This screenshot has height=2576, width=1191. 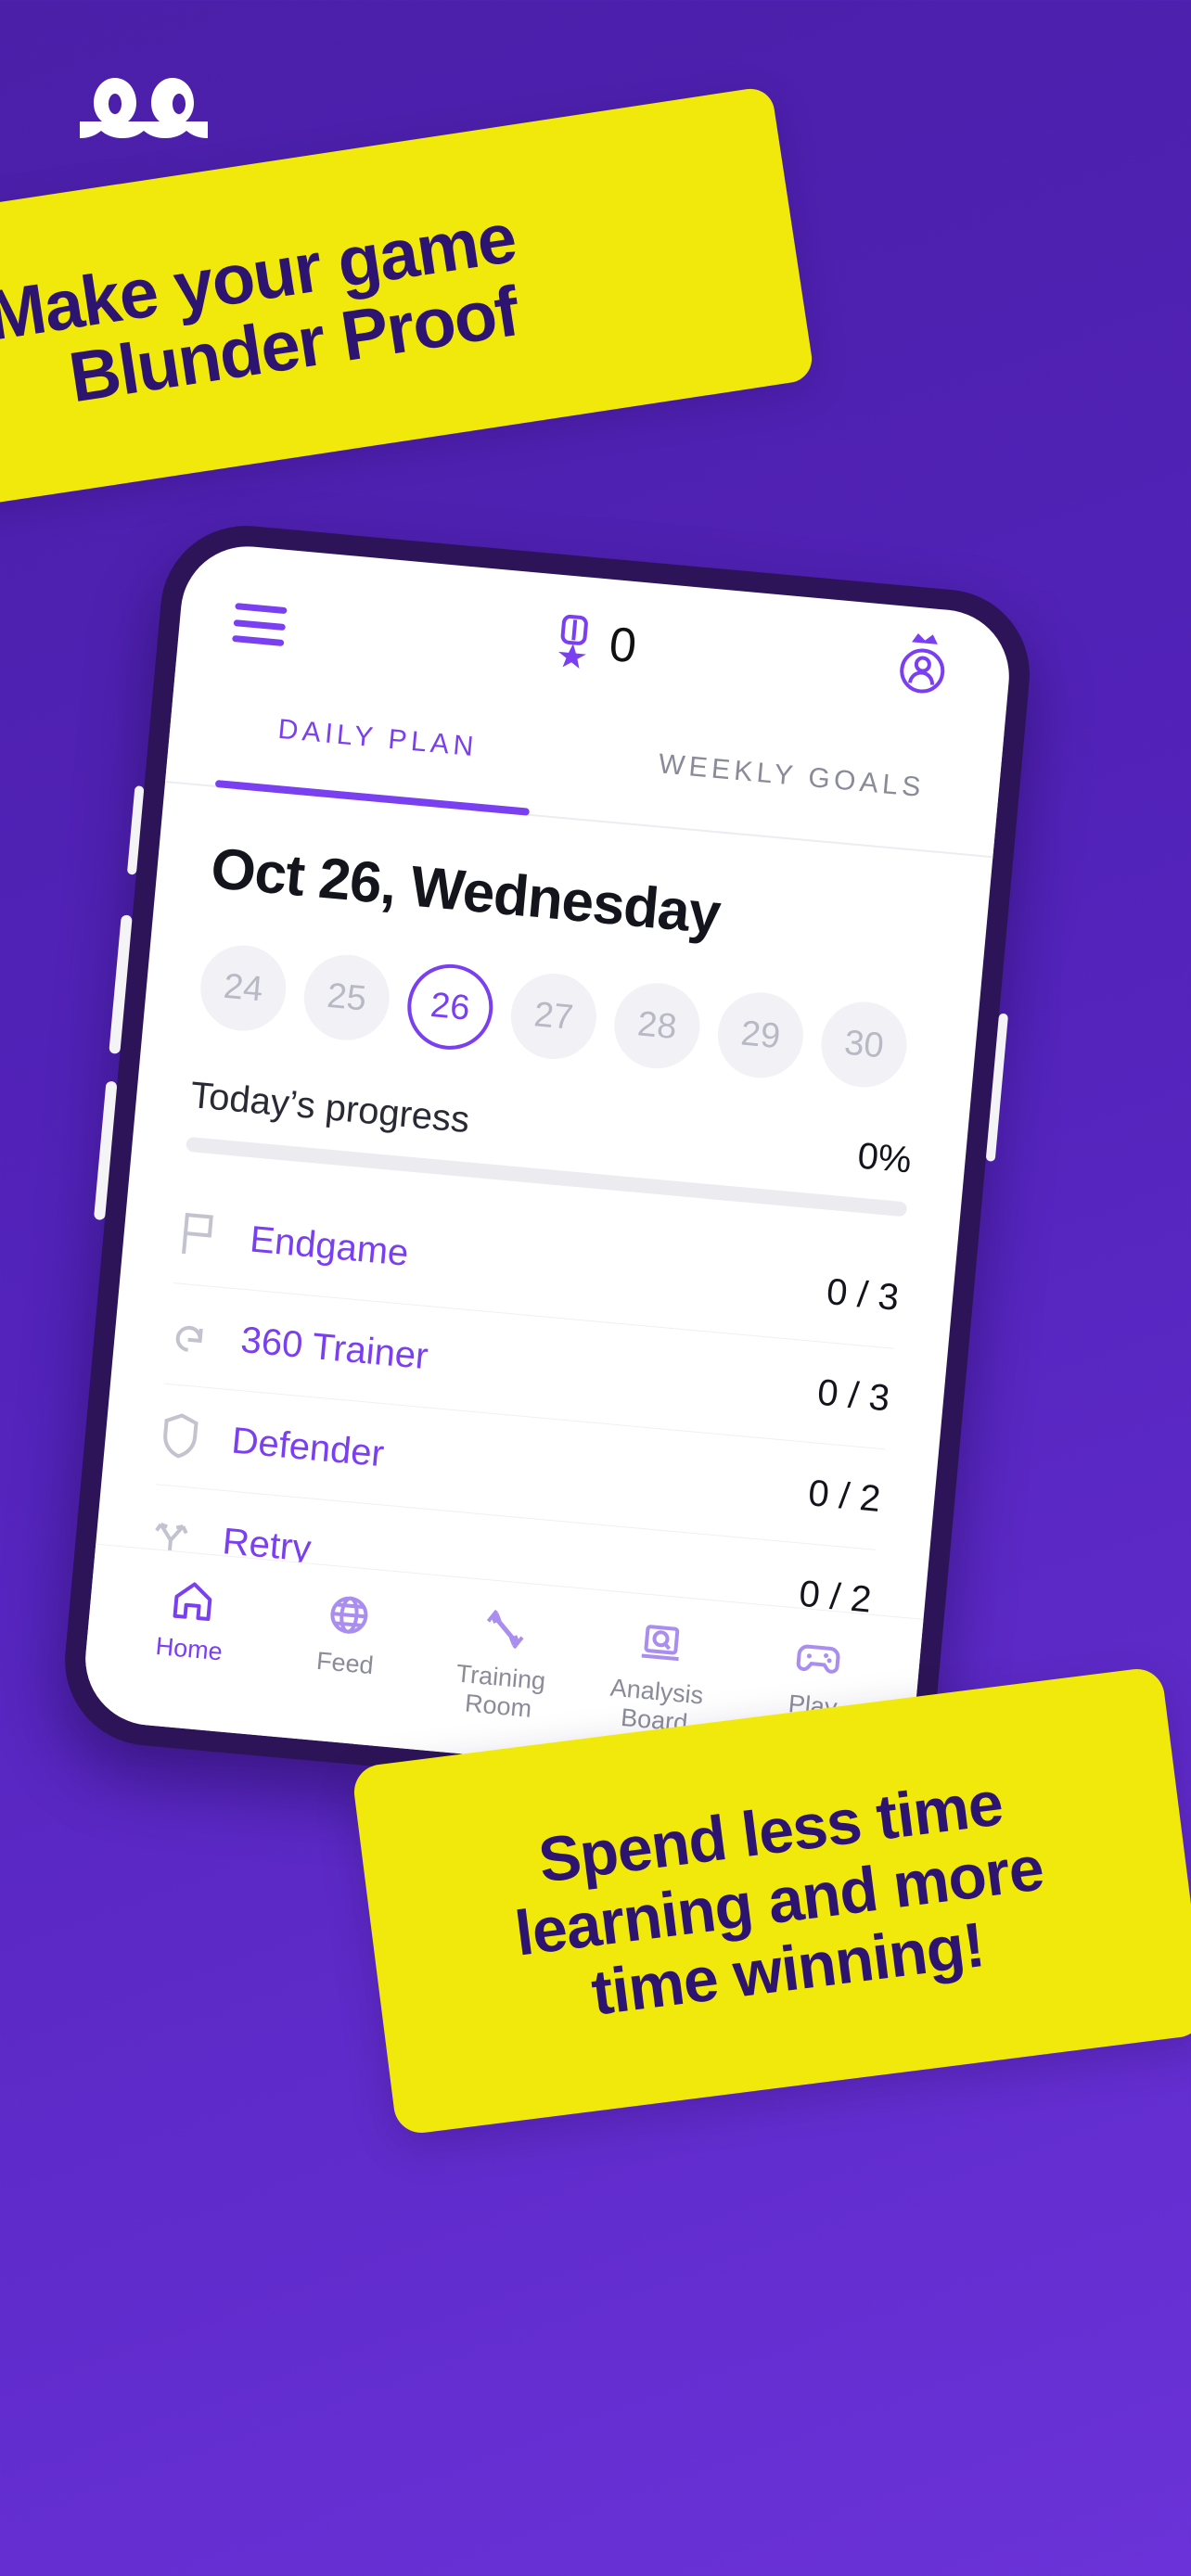 I want to click on phone-button-power, so click(x=997, y=1087).